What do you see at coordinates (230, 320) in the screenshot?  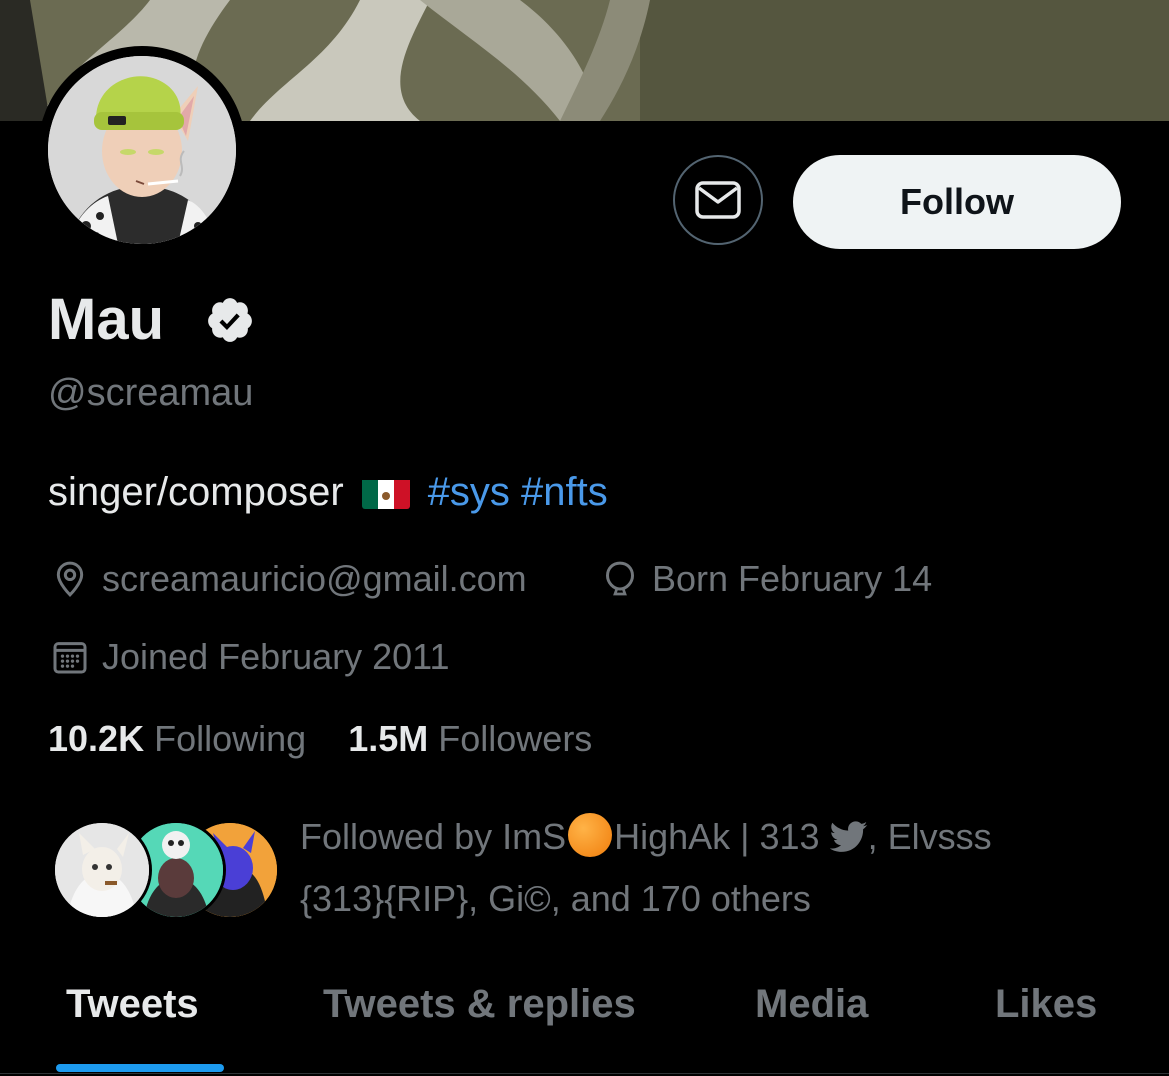 I see `verified-badge-icon` at bounding box center [230, 320].